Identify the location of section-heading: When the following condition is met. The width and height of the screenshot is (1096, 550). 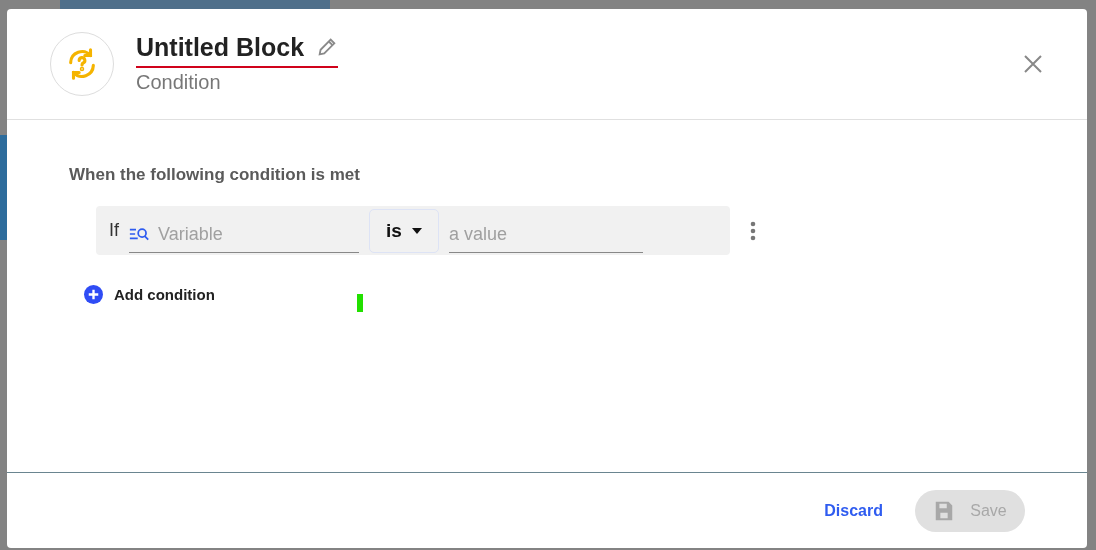
(215, 175).